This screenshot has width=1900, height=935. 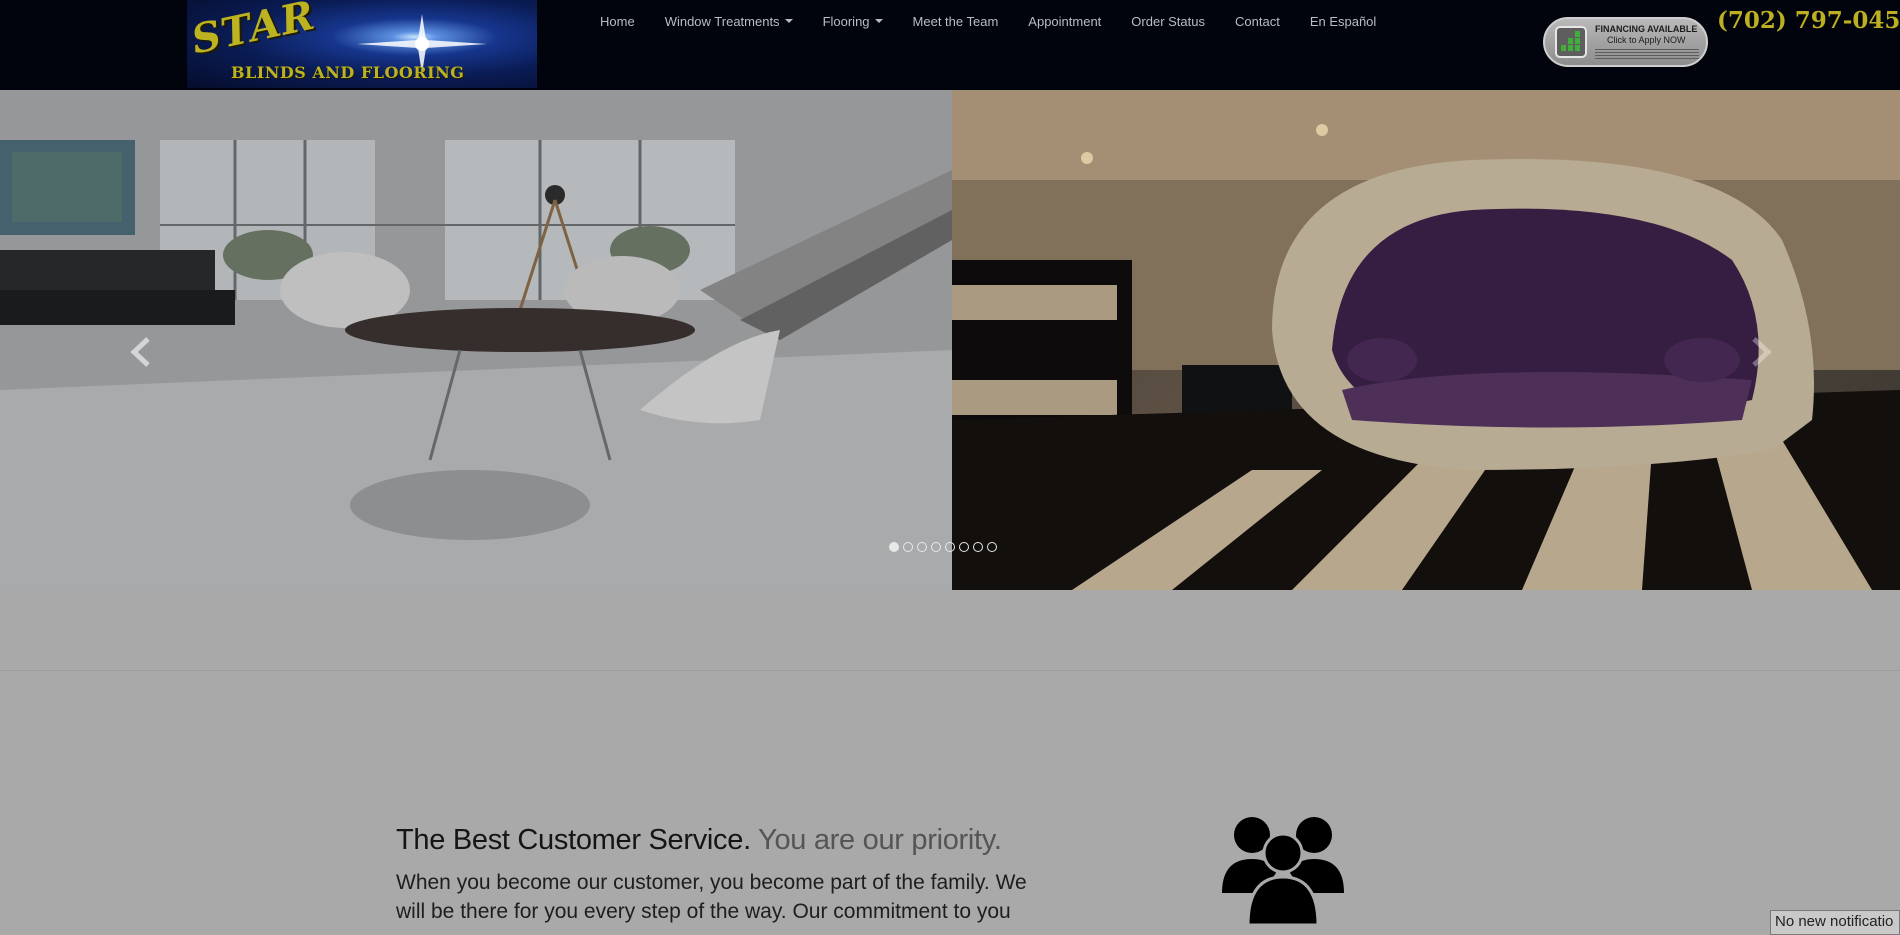 I want to click on nav-home: Home, so click(x=617, y=21).